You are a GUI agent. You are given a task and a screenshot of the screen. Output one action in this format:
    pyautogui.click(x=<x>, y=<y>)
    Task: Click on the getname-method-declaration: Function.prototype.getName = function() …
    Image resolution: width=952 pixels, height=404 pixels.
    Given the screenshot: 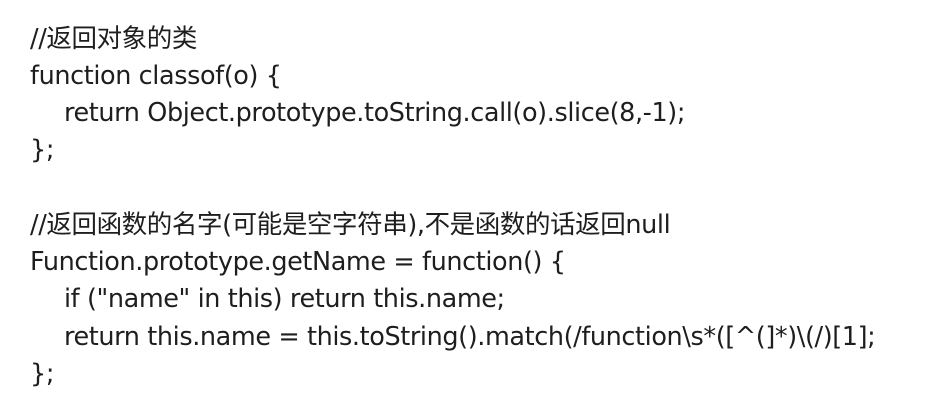 What is the action you would take?
    pyautogui.click(x=298, y=262)
    